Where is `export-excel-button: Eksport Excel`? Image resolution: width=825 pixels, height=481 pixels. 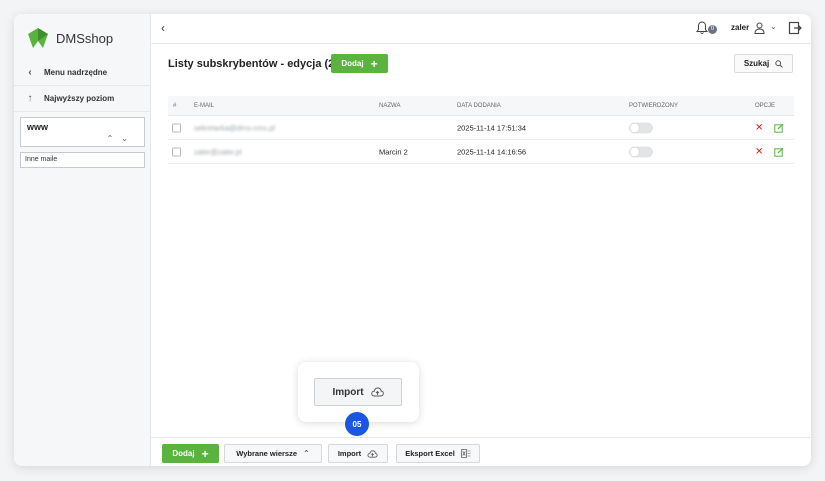
export-excel-button: Eksport Excel is located at coordinates (438, 453).